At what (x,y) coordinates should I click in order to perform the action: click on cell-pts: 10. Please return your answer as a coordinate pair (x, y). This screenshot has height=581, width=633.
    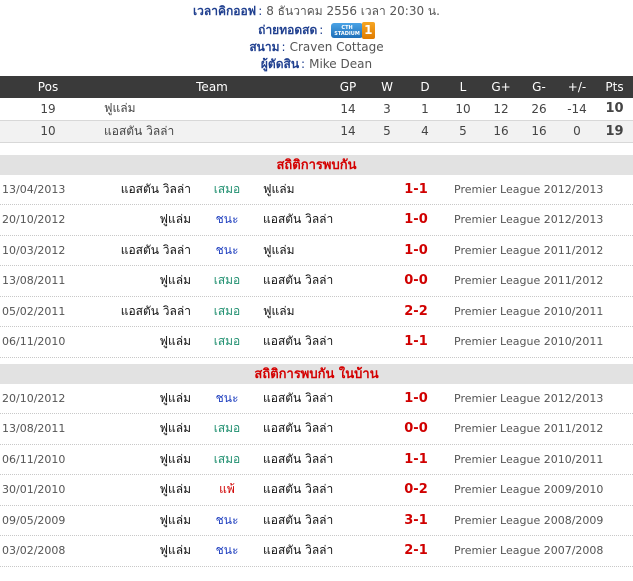
    Looking at the image, I should click on (614, 109).